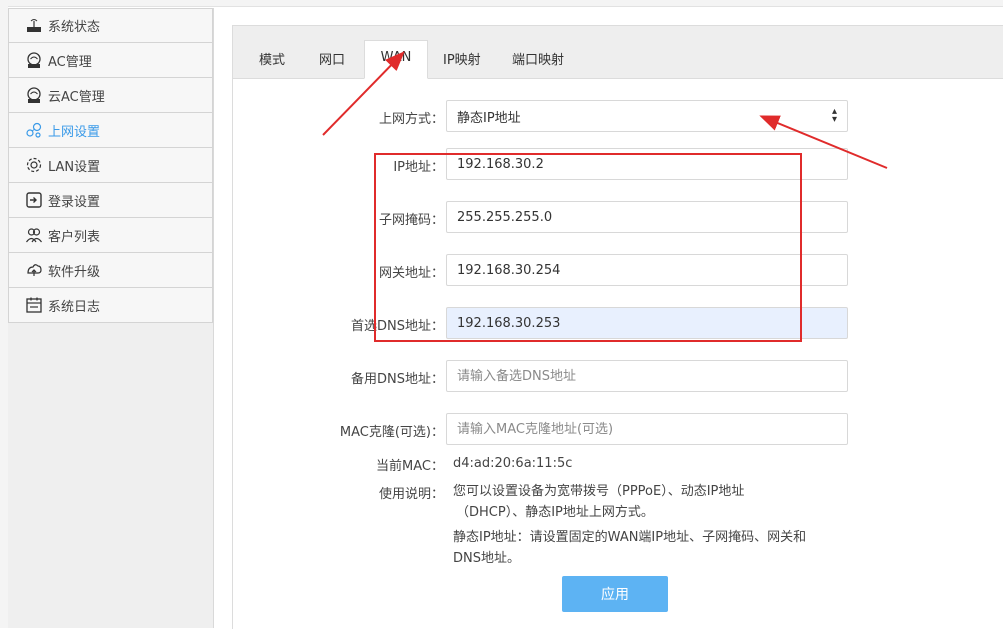  I want to click on tab-label: IP映射, so click(462, 60).